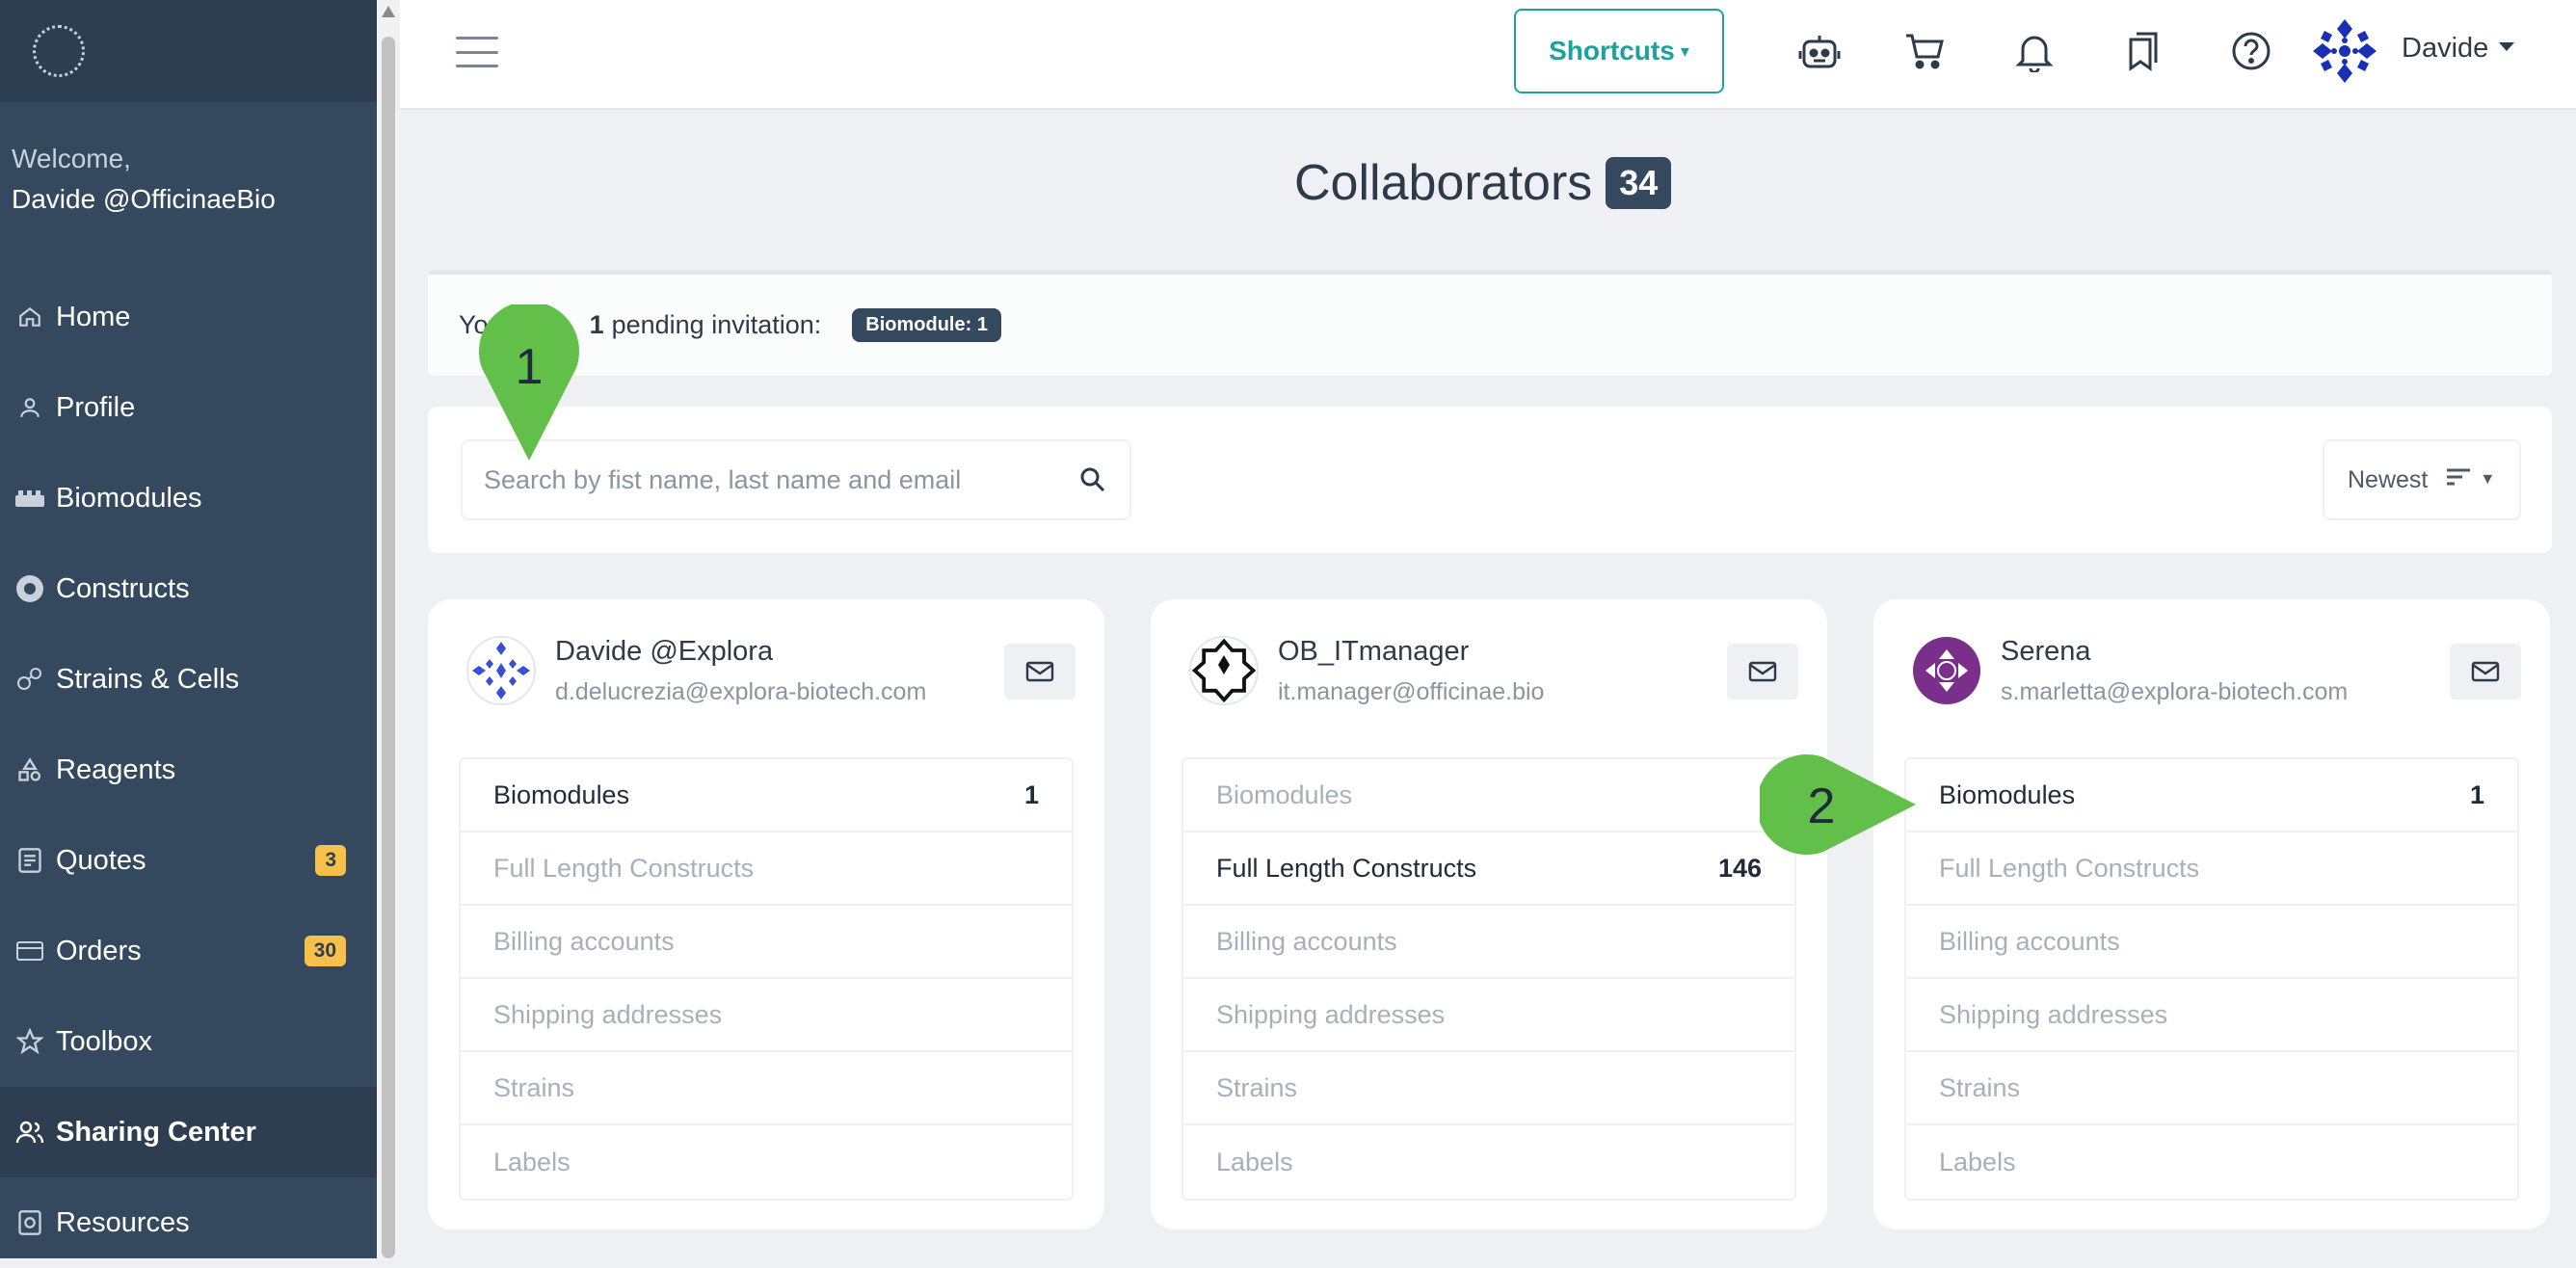 The image size is (2576, 1268). I want to click on shared-row-constructs: Full Length Constructs 146, so click(1488, 869).